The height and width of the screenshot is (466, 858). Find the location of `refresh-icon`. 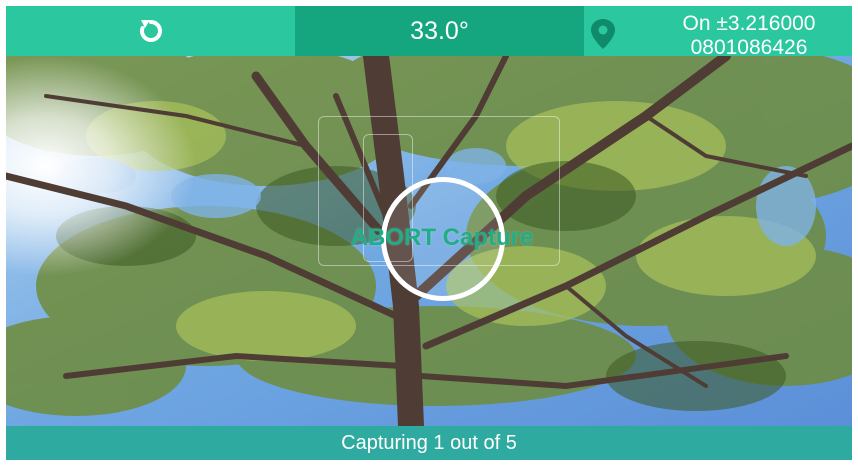

refresh-icon is located at coordinates (150, 31).